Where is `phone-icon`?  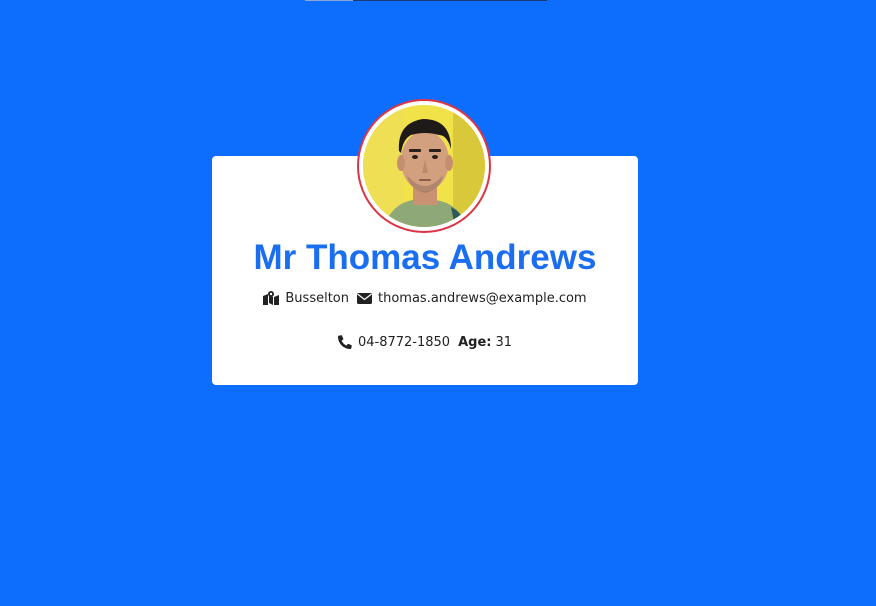 phone-icon is located at coordinates (344, 342).